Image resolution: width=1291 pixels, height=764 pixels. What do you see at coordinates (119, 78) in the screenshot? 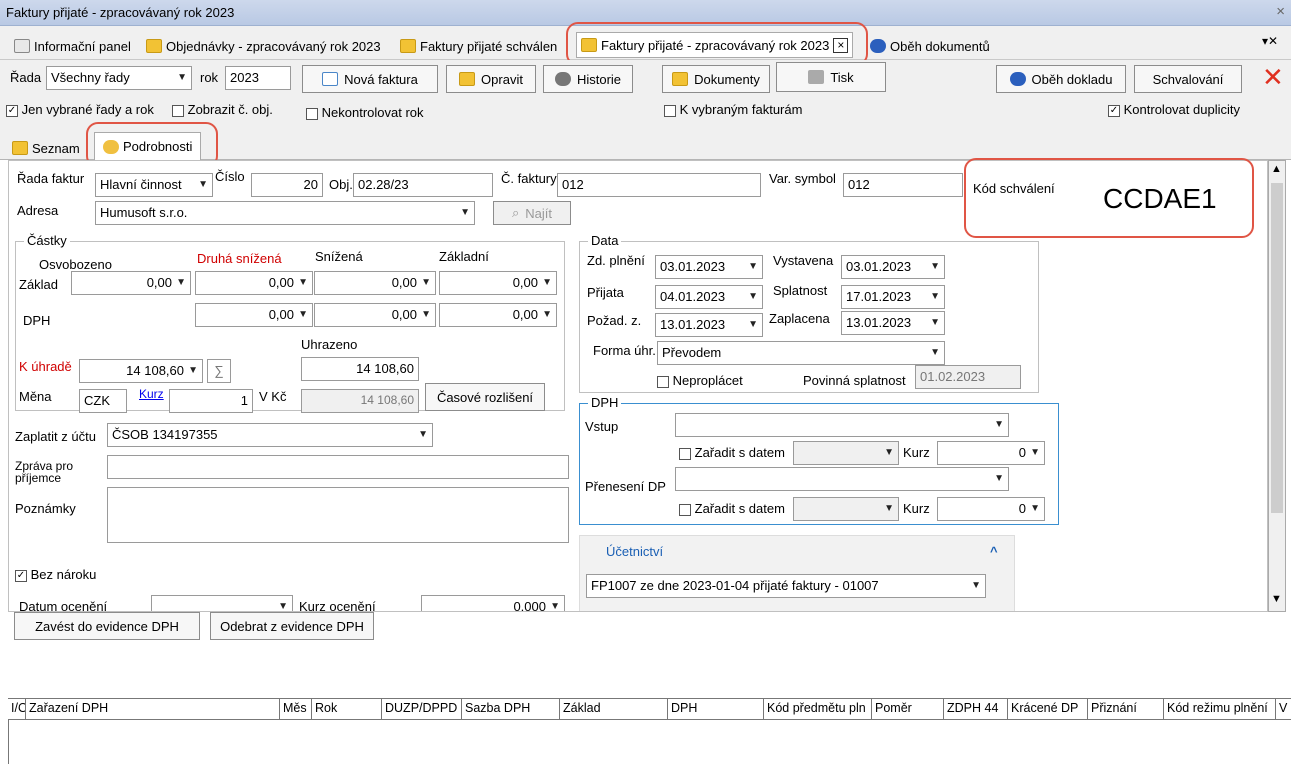
I see `rada-select: Všechny řady` at bounding box center [119, 78].